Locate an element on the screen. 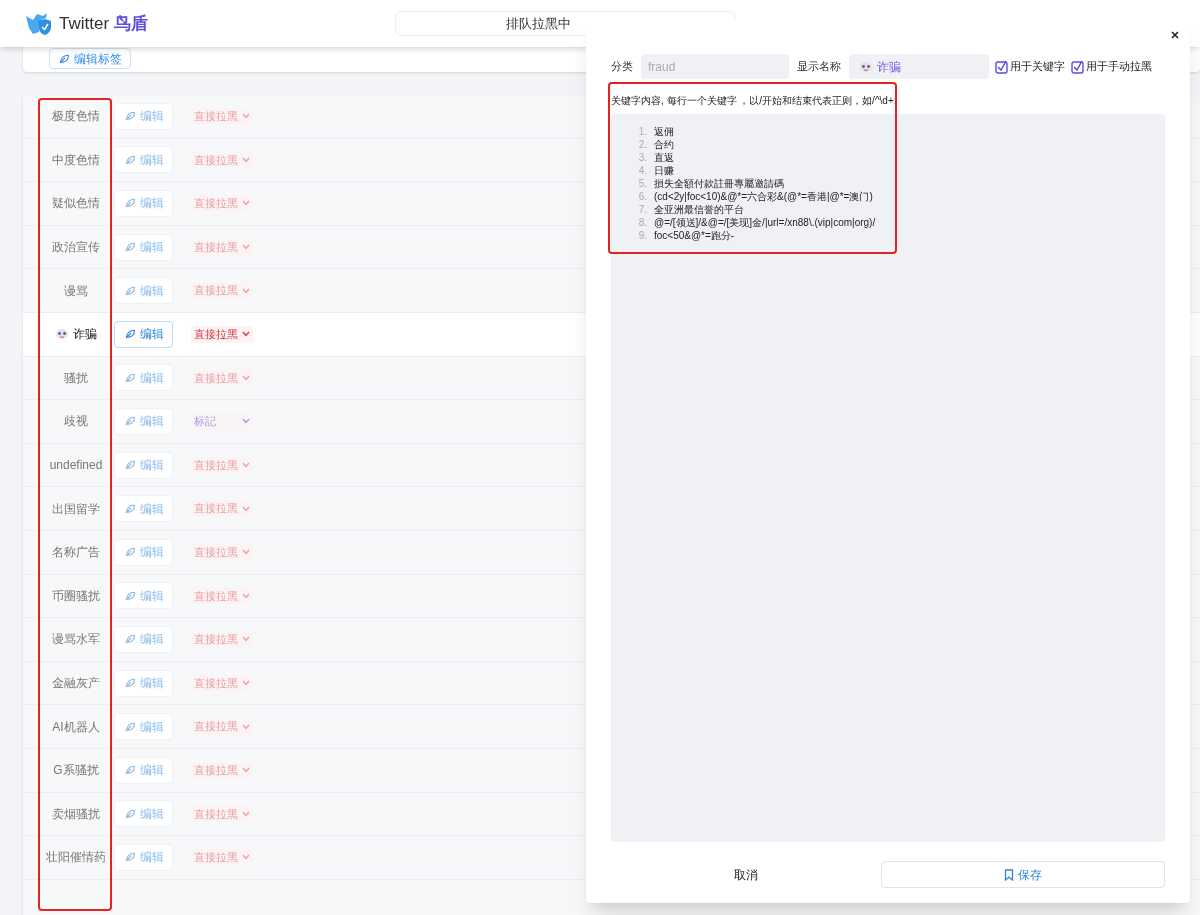  line-number: 7. is located at coordinates (642, 209).